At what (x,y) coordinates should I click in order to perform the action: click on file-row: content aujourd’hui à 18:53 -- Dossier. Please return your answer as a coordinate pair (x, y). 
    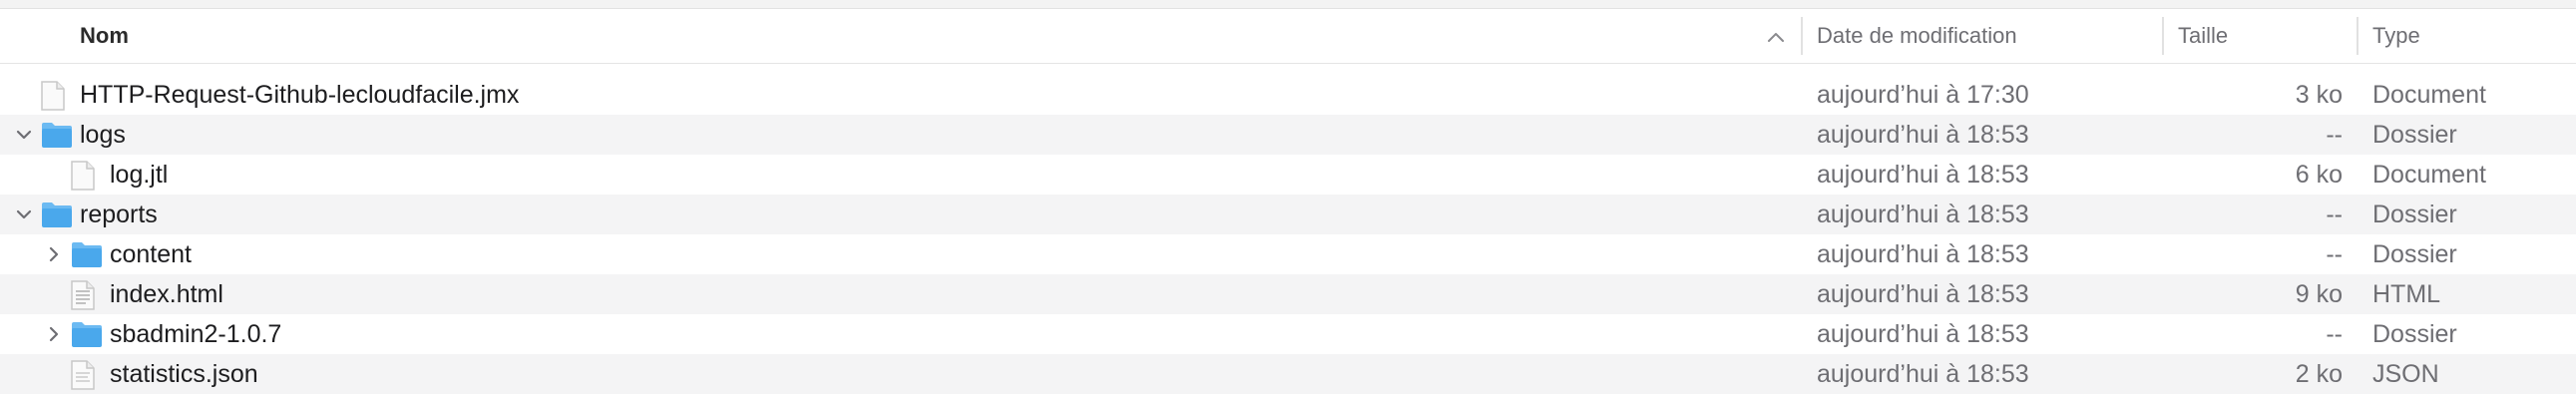
    Looking at the image, I should click on (1288, 254).